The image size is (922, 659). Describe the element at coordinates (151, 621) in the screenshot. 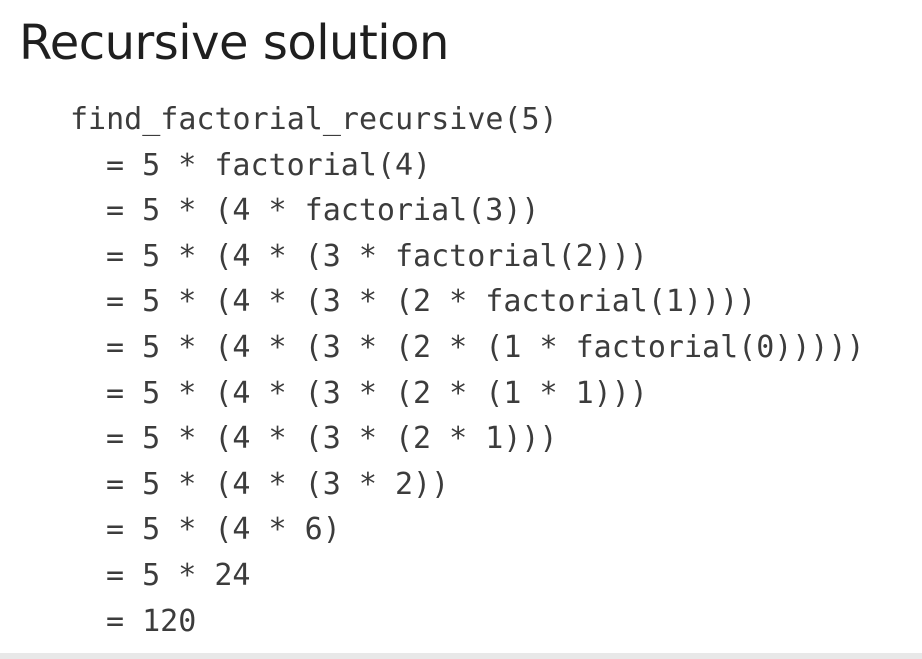

I see `final-result-step: = 120` at that location.